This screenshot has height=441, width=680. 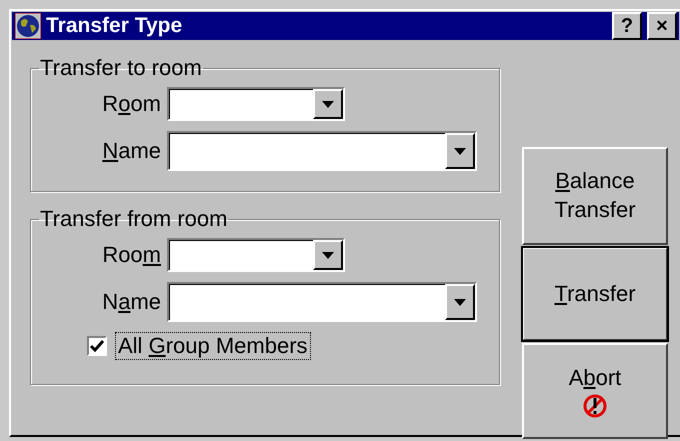 What do you see at coordinates (121, 68) in the screenshot?
I see `group-title: Transfer to room` at bounding box center [121, 68].